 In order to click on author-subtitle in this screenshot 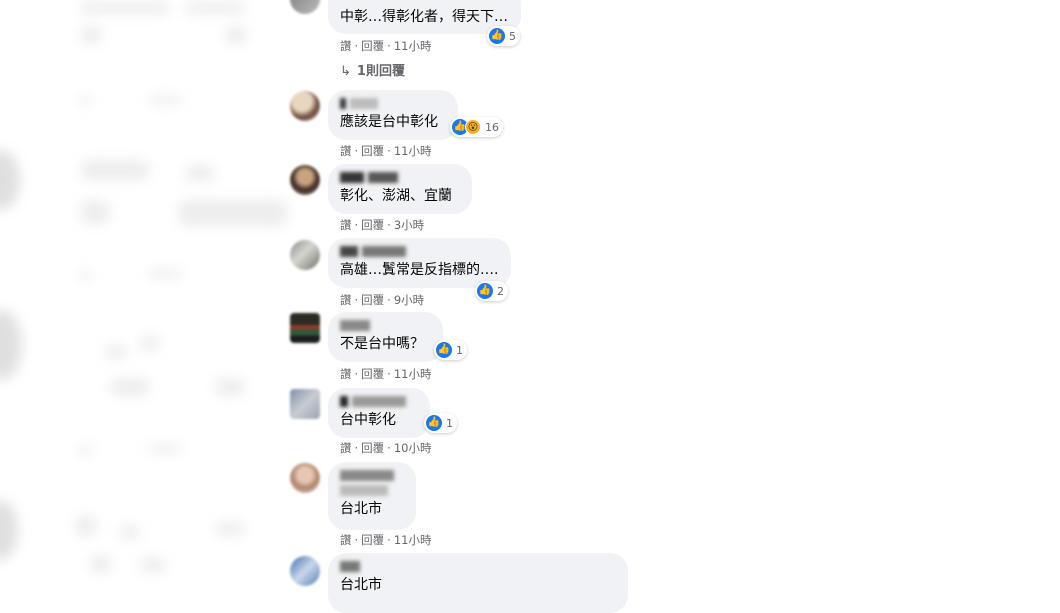, I will do `click(372, 491)`.